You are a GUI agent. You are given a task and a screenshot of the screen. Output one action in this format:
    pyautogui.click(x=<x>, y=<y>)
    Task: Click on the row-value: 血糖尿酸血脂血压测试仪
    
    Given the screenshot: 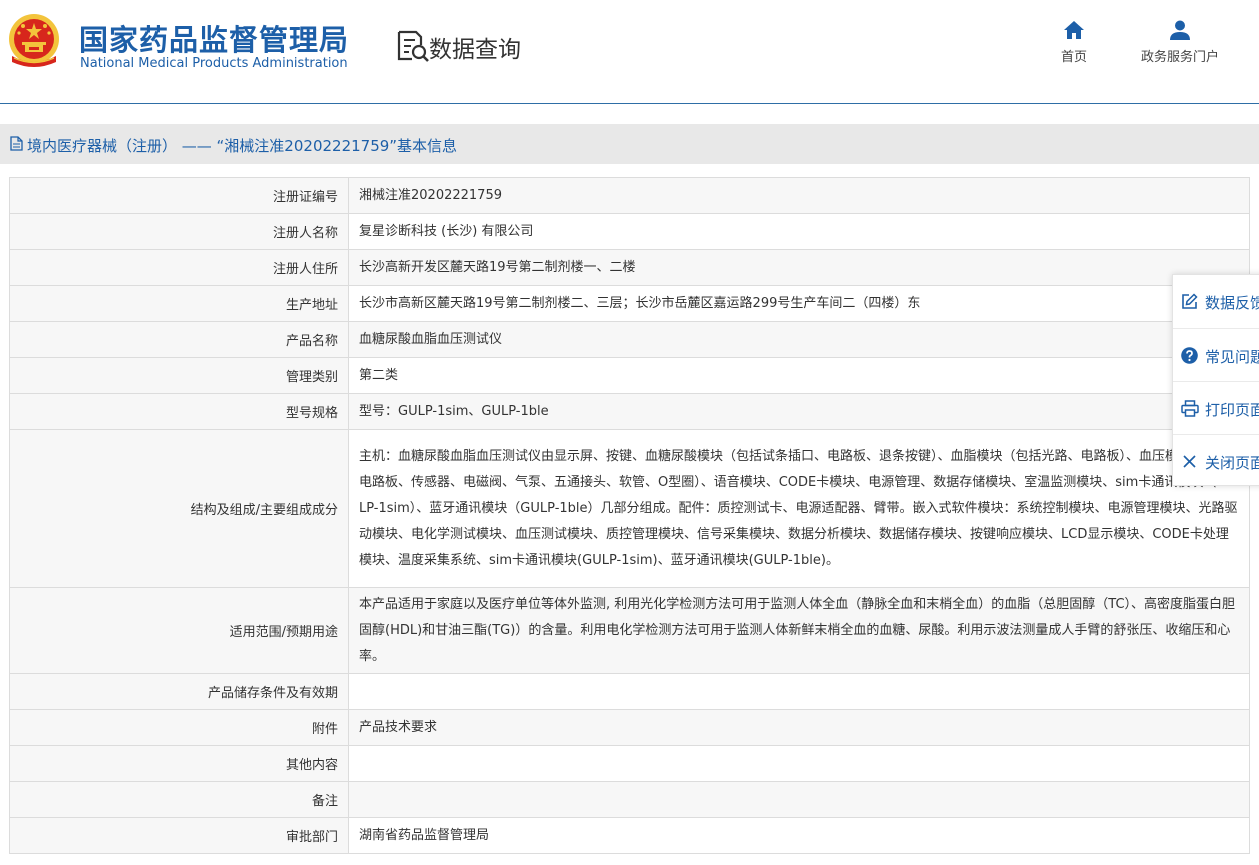 What is the action you would take?
    pyautogui.click(x=799, y=339)
    